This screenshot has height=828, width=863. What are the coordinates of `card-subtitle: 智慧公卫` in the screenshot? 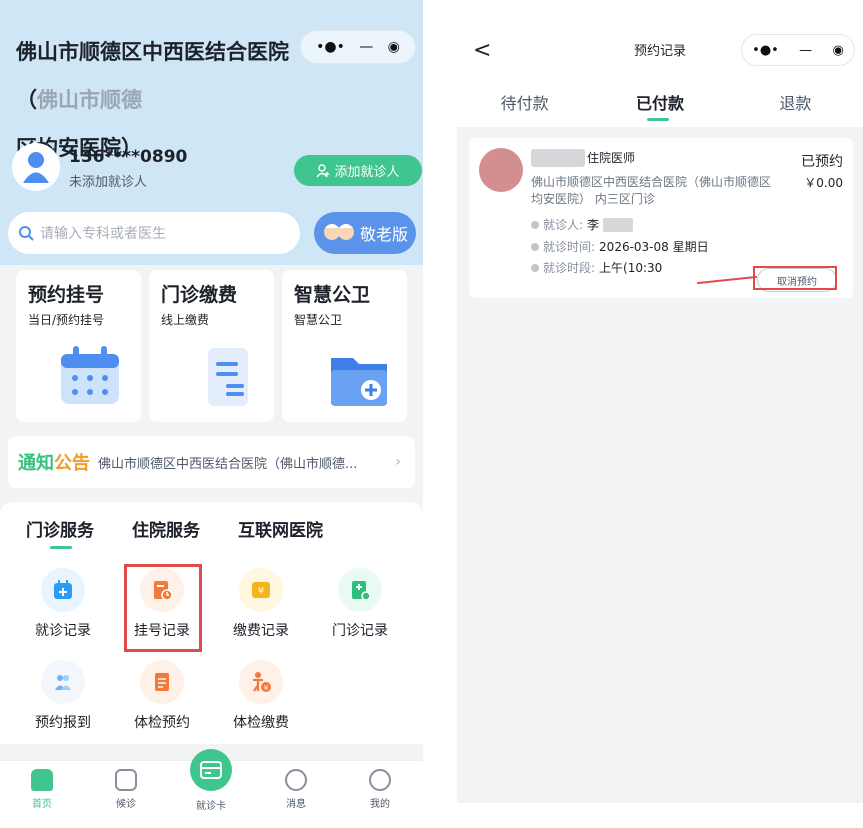 It's located at (318, 320).